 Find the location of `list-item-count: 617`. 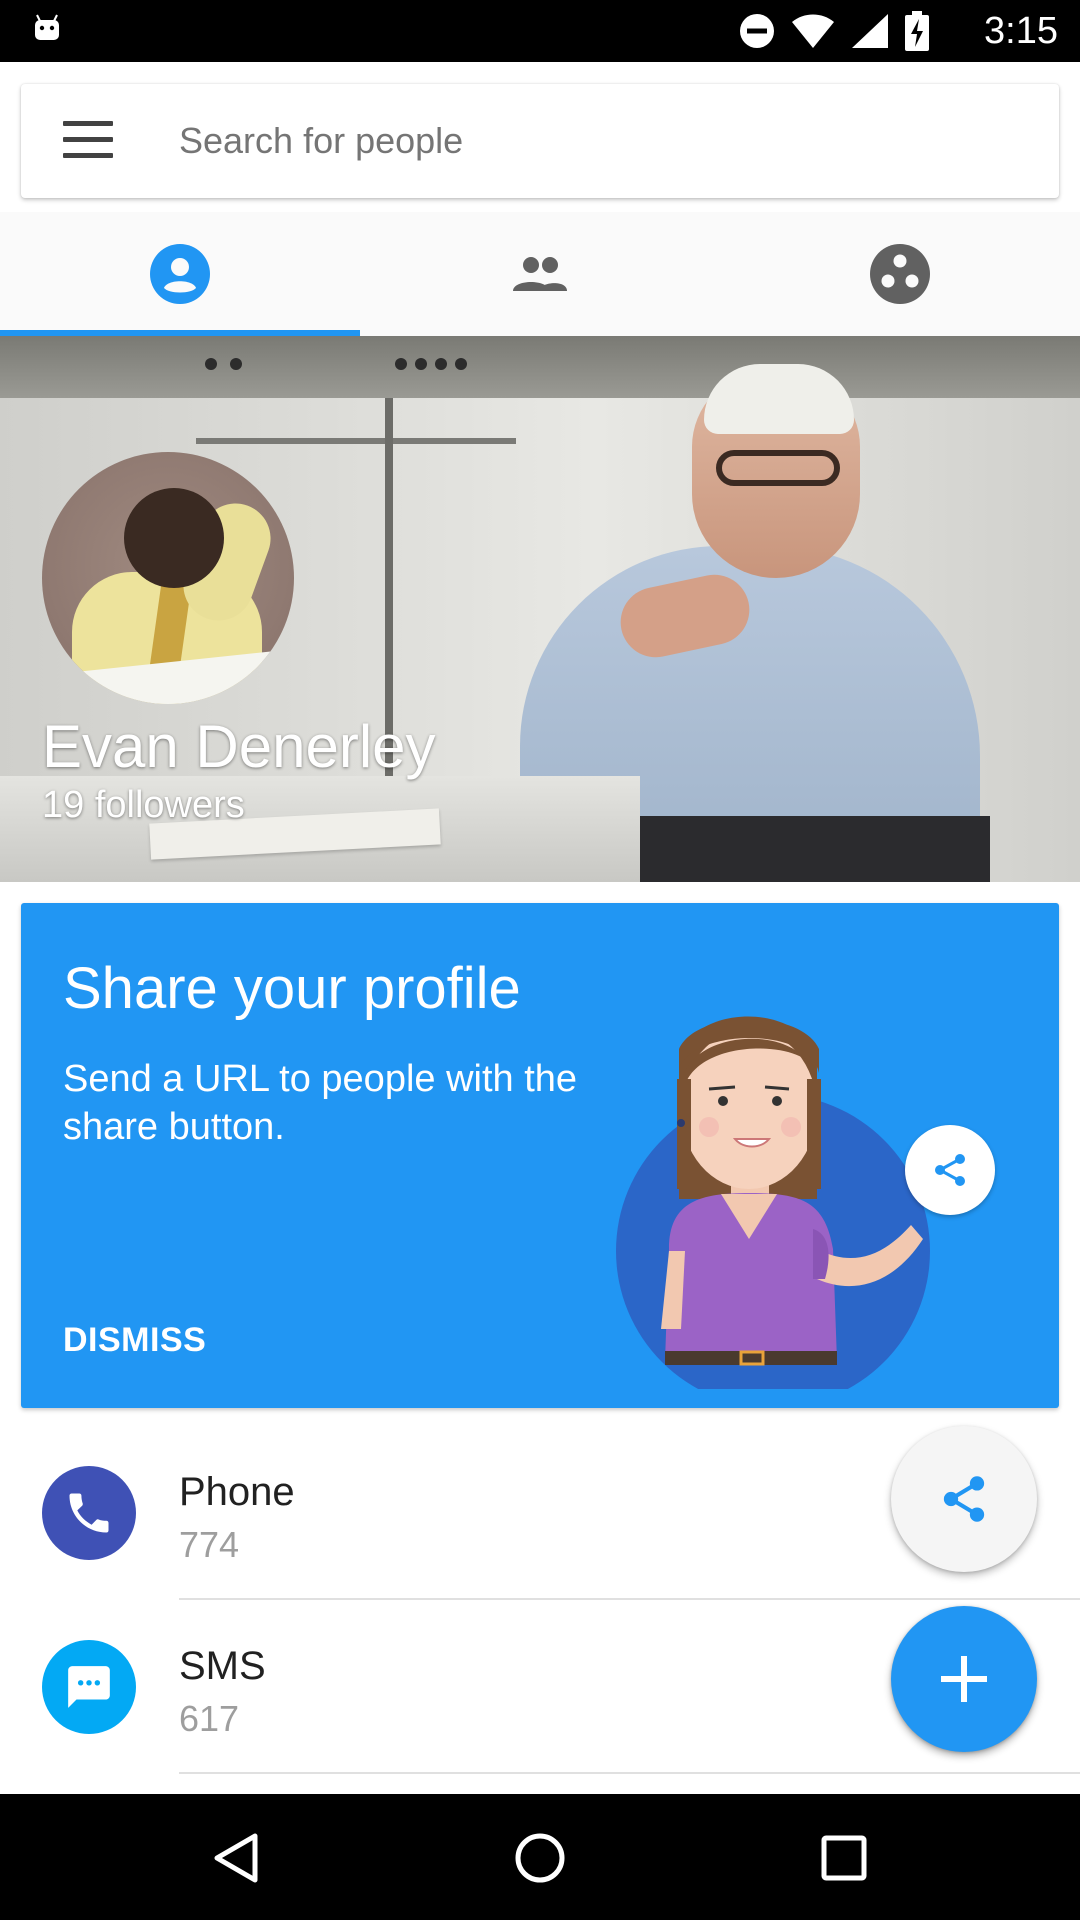

list-item-count: 617 is located at coordinates (209, 1718).